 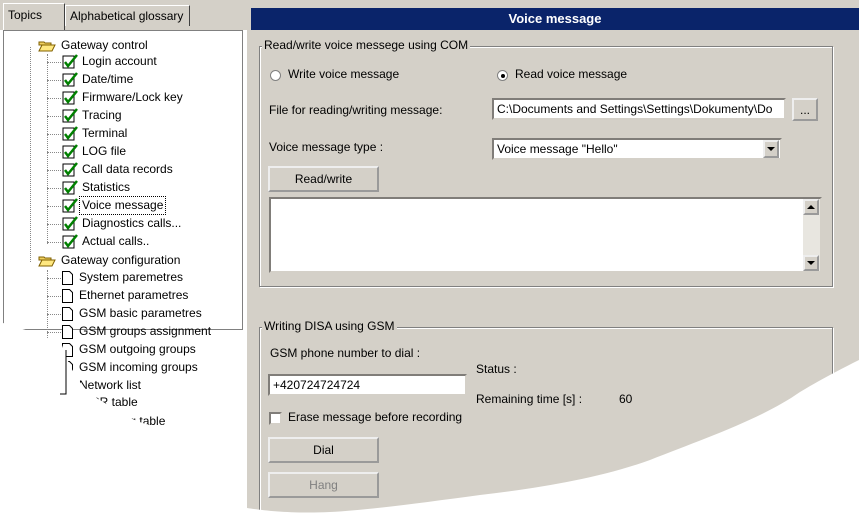 What do you see at coordinates (345, 353) in the screenshot?
I see `phone-label: GSM phone number to dial :` at bounding box center [345, 353].